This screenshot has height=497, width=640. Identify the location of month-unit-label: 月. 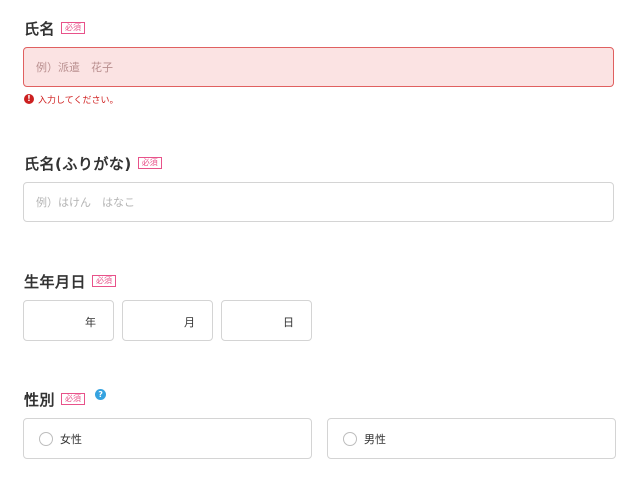
(189, 322).